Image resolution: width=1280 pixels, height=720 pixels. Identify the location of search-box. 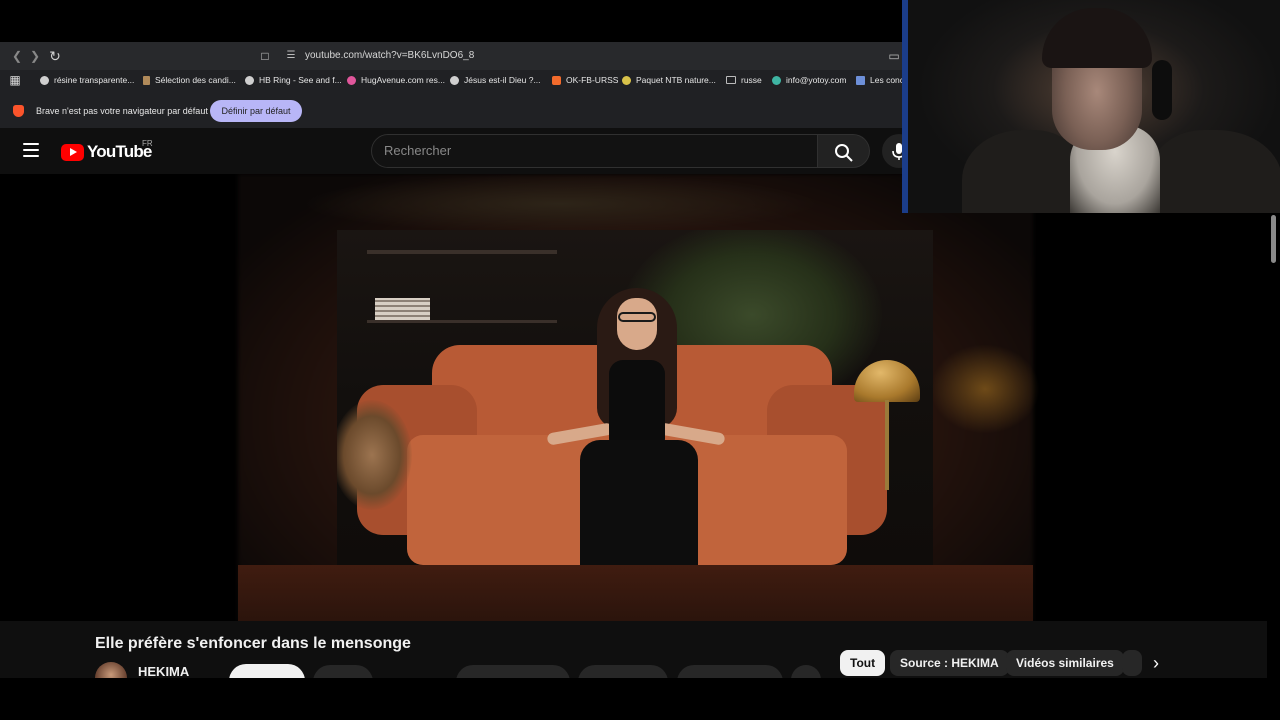
(594, 151).